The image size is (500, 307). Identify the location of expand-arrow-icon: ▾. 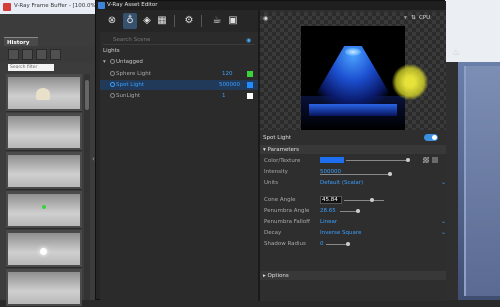
(104, 62).